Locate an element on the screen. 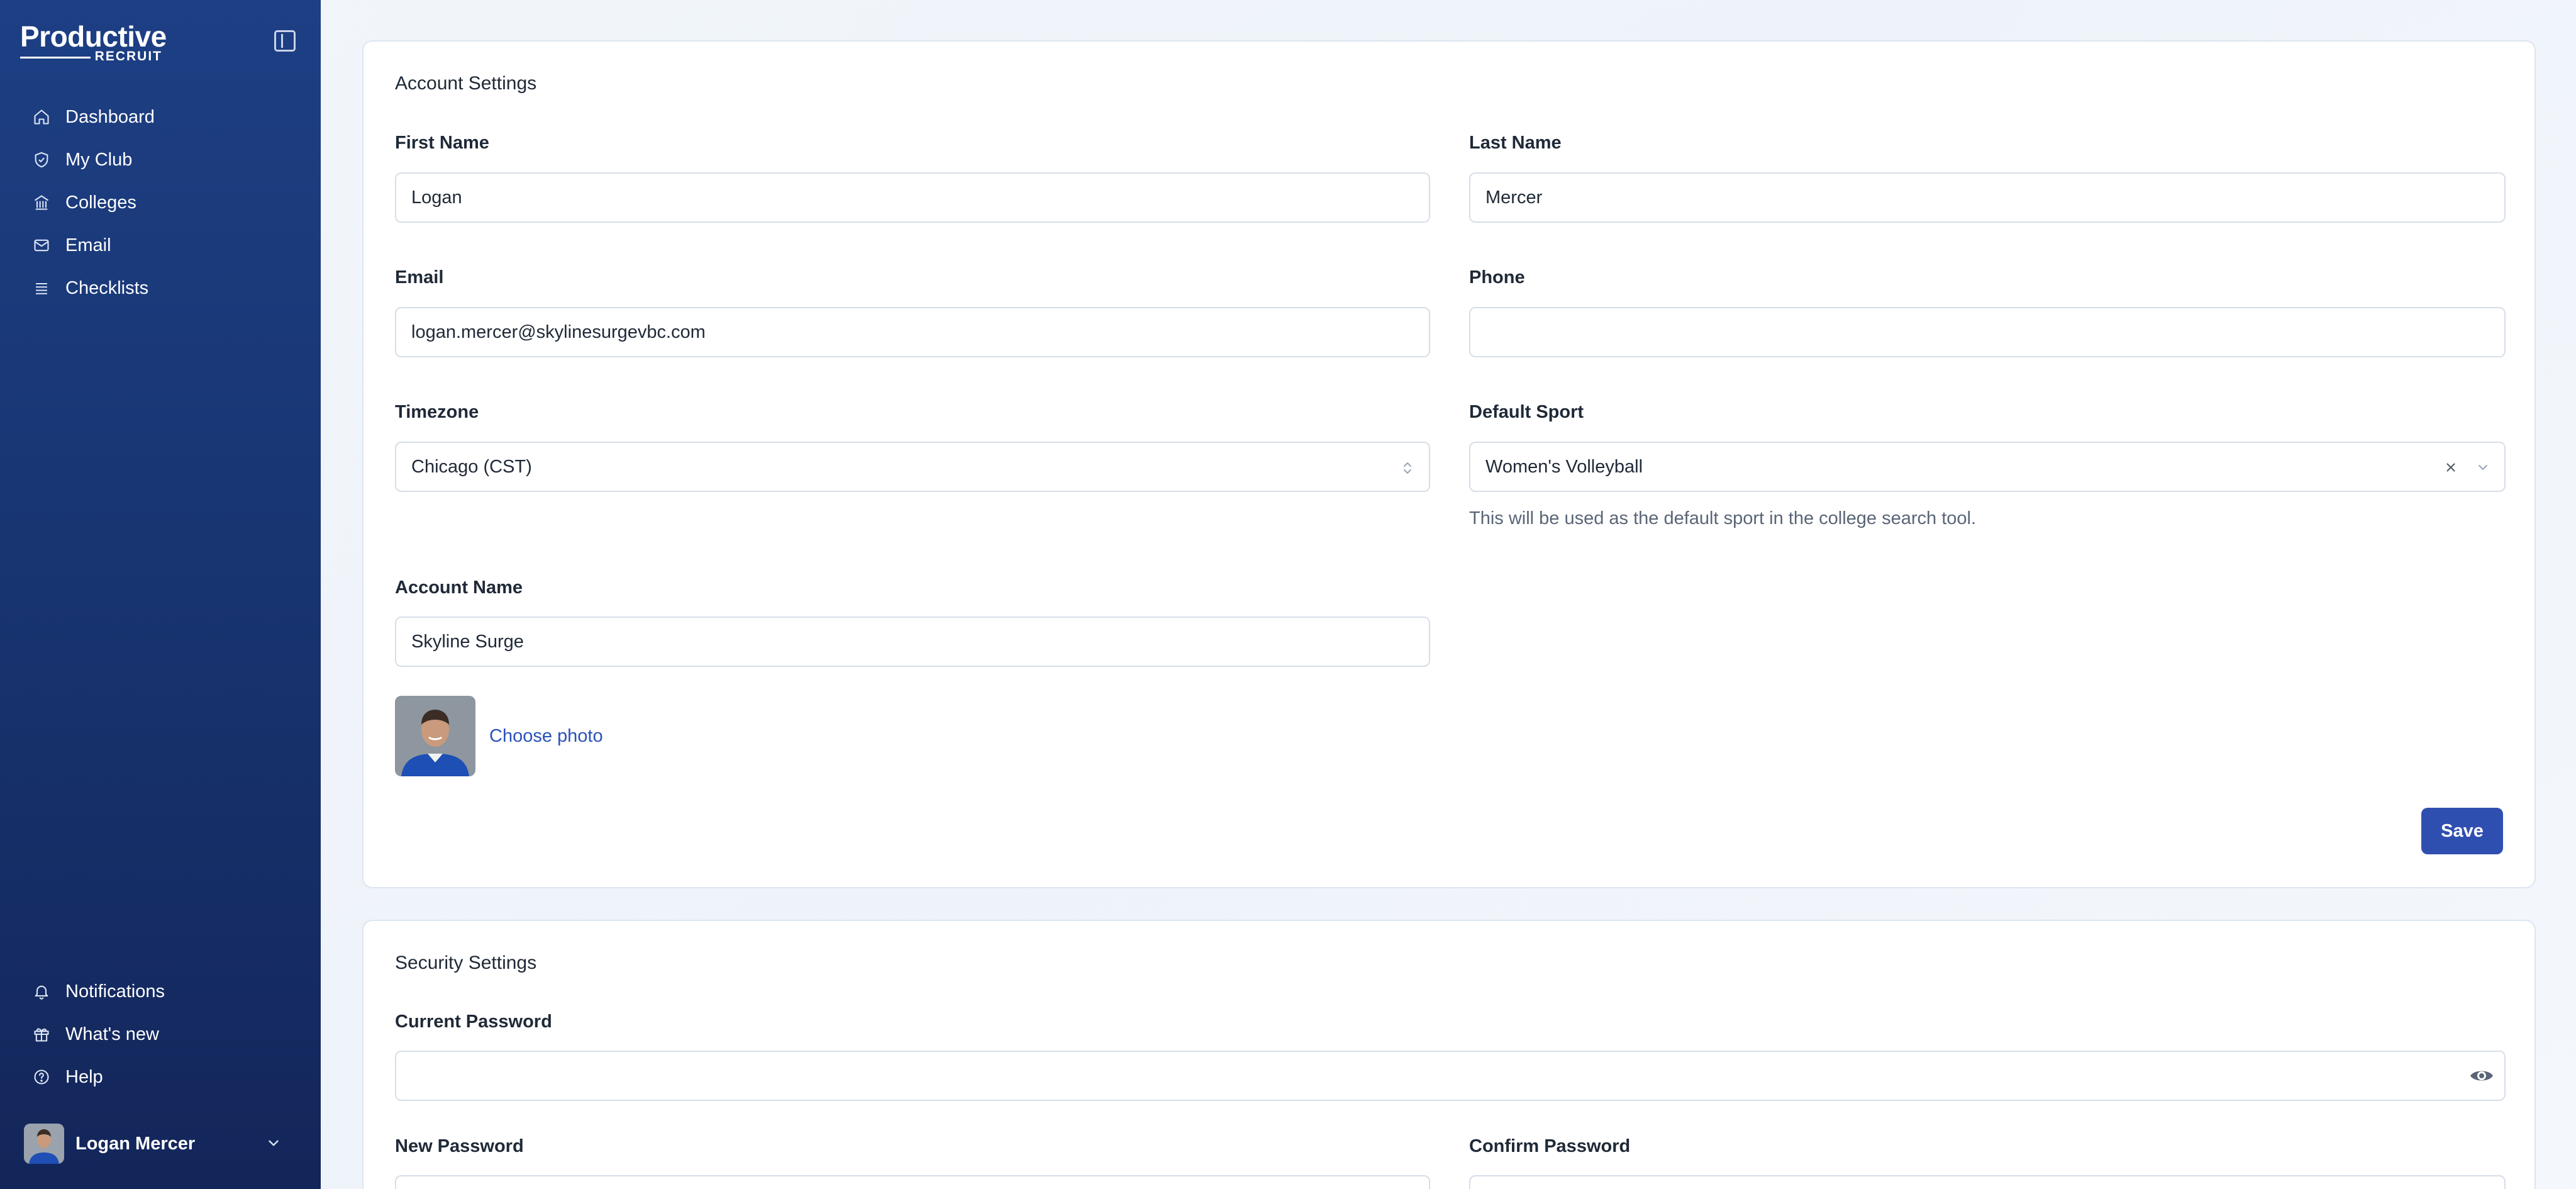  section-title: Account Settings is located at coordinates (466, 83).